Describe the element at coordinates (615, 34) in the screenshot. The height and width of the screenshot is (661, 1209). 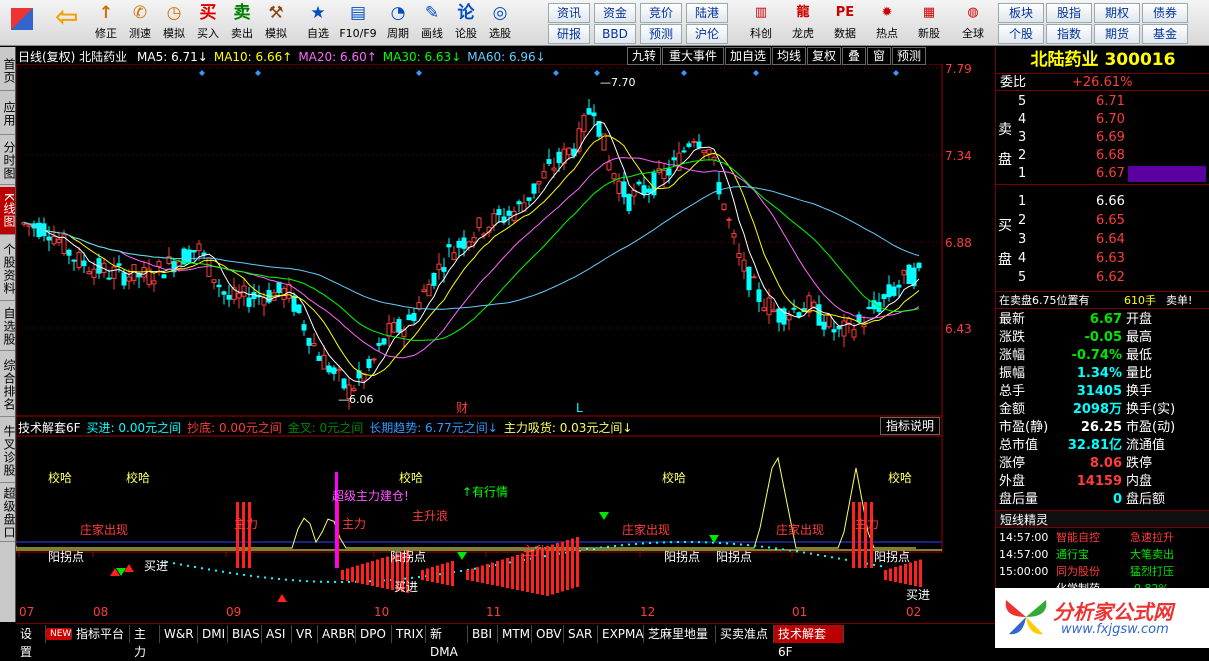
I see `quick-button-5: BBD` at that location.